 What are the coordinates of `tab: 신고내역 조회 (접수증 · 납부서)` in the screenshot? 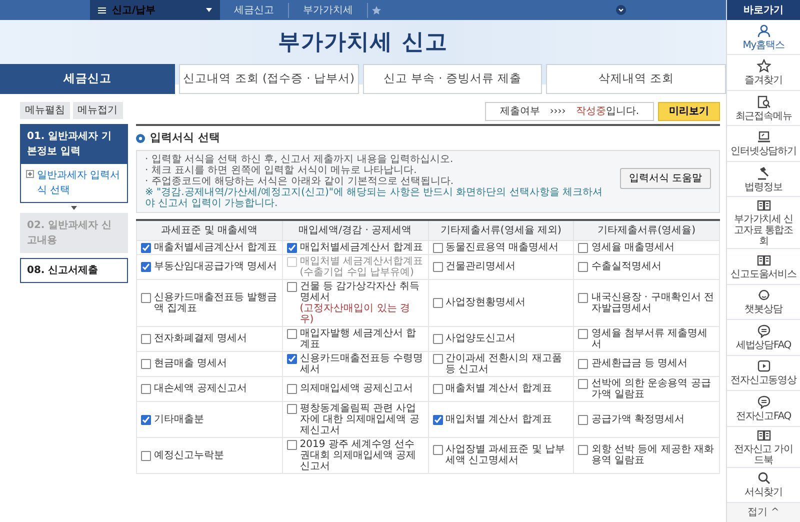 It's located at (269, 79).